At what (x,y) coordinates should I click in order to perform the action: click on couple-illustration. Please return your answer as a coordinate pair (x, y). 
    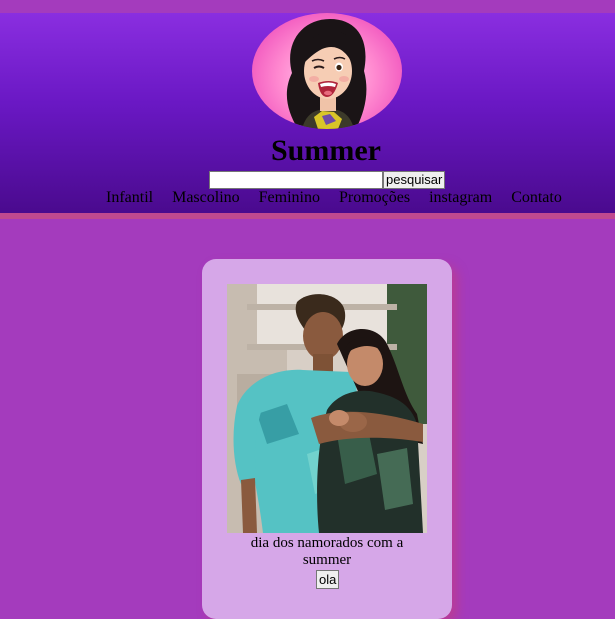
    Looking at the image, I should click on (327, 408).